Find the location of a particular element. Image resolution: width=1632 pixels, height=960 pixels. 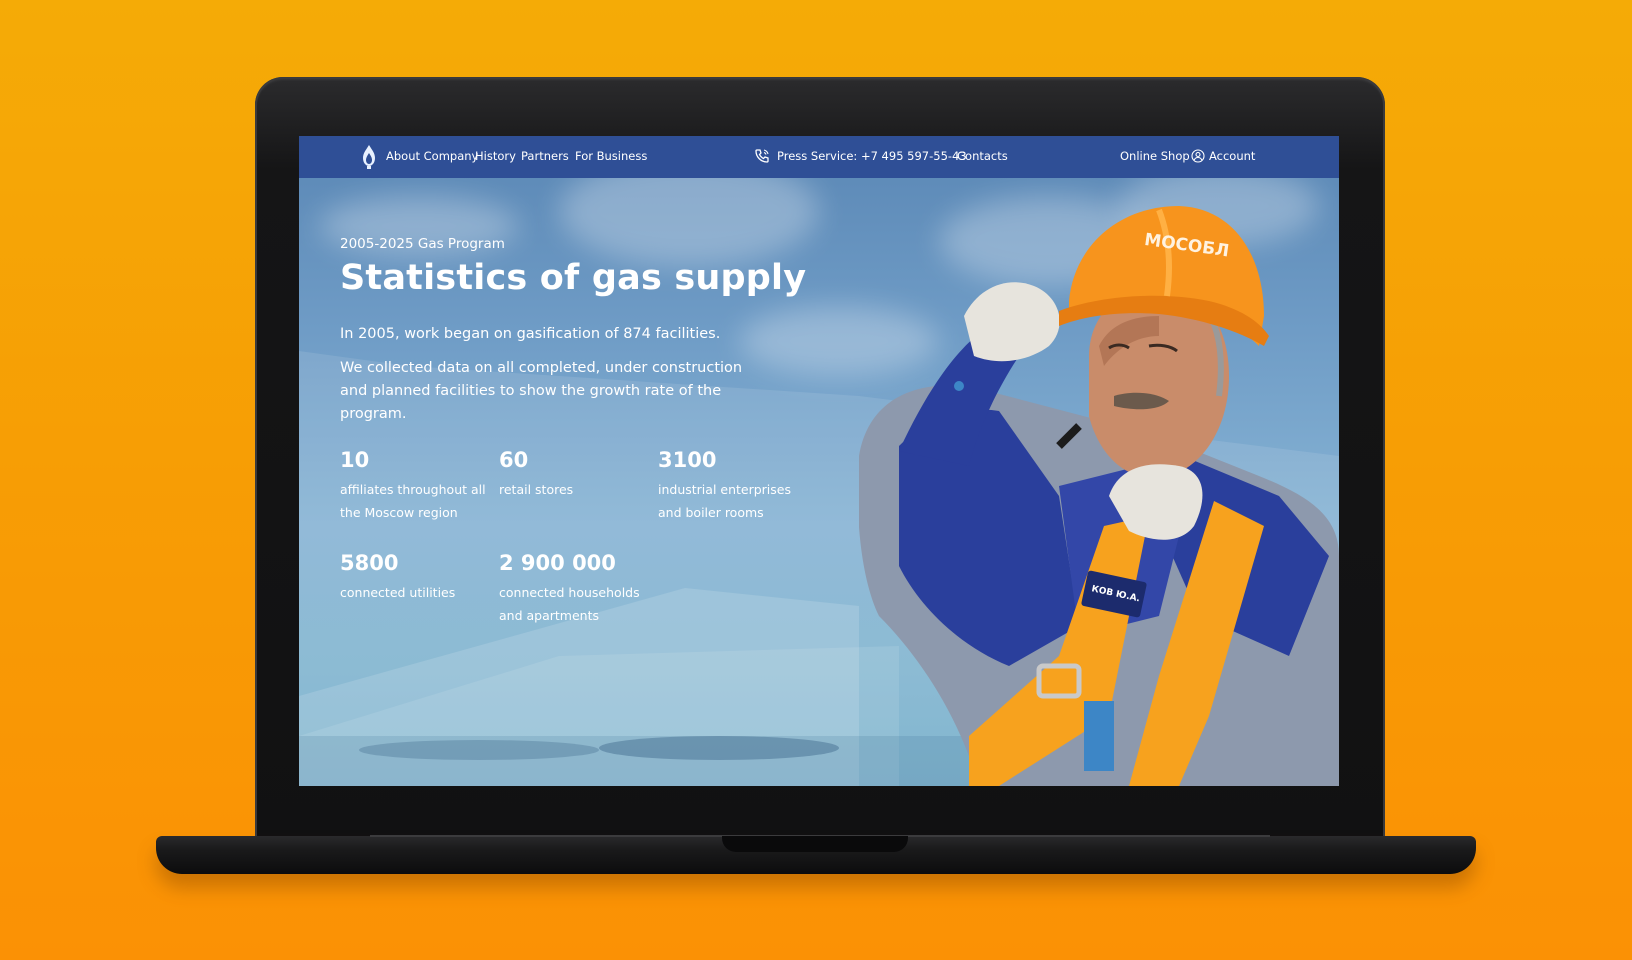

stat-value: 5800 is located at coordinates (369, 563).